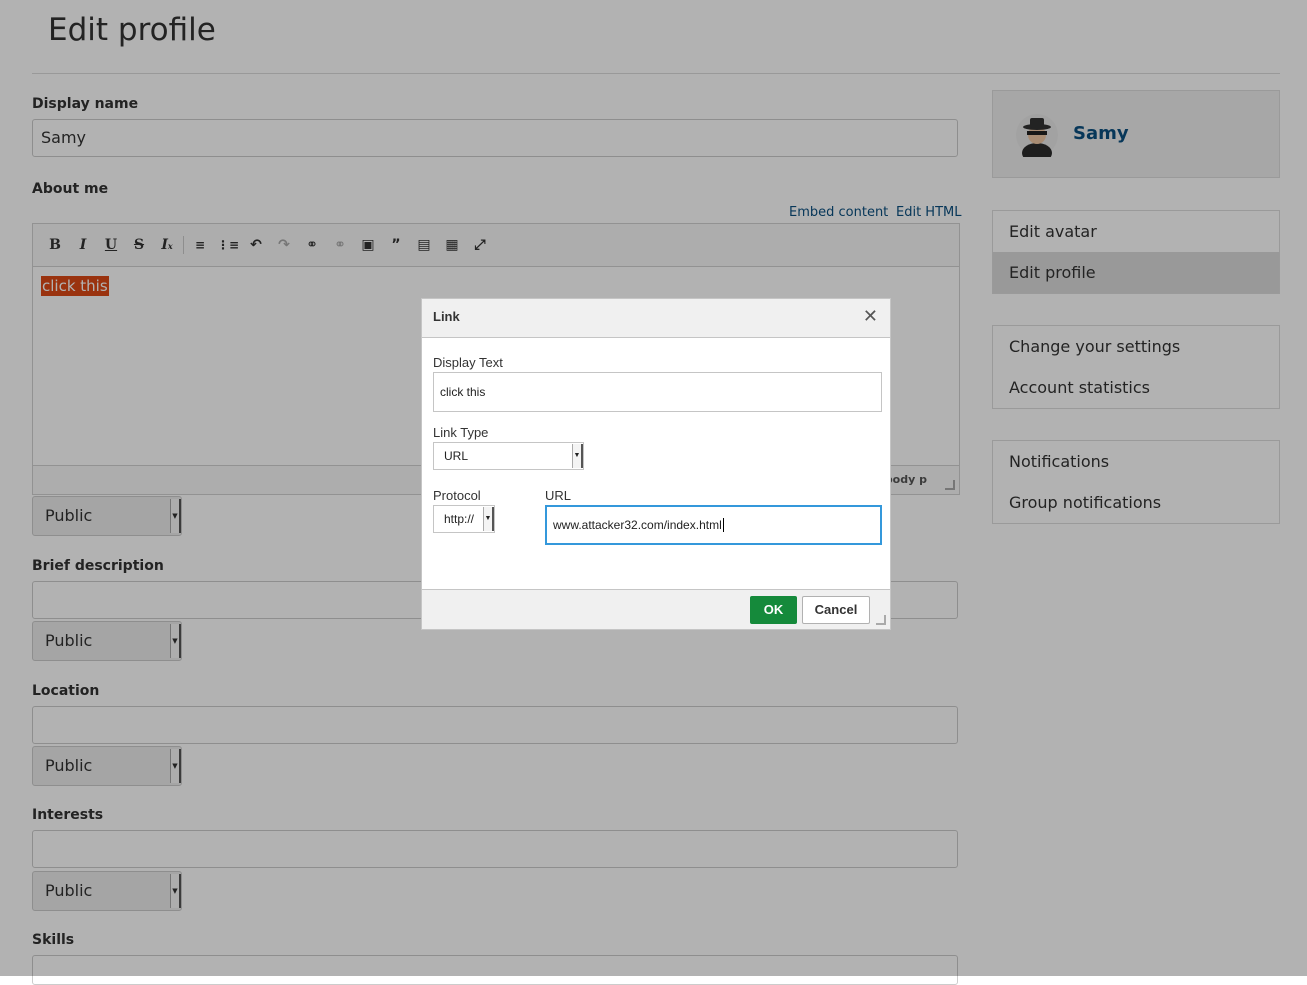 The height and width of the screenshot is (985, 1307). What do you see at coordinates (456, 456) in the screenshot?
I see `link-type-value: URL` at bounding box center [456, 456].